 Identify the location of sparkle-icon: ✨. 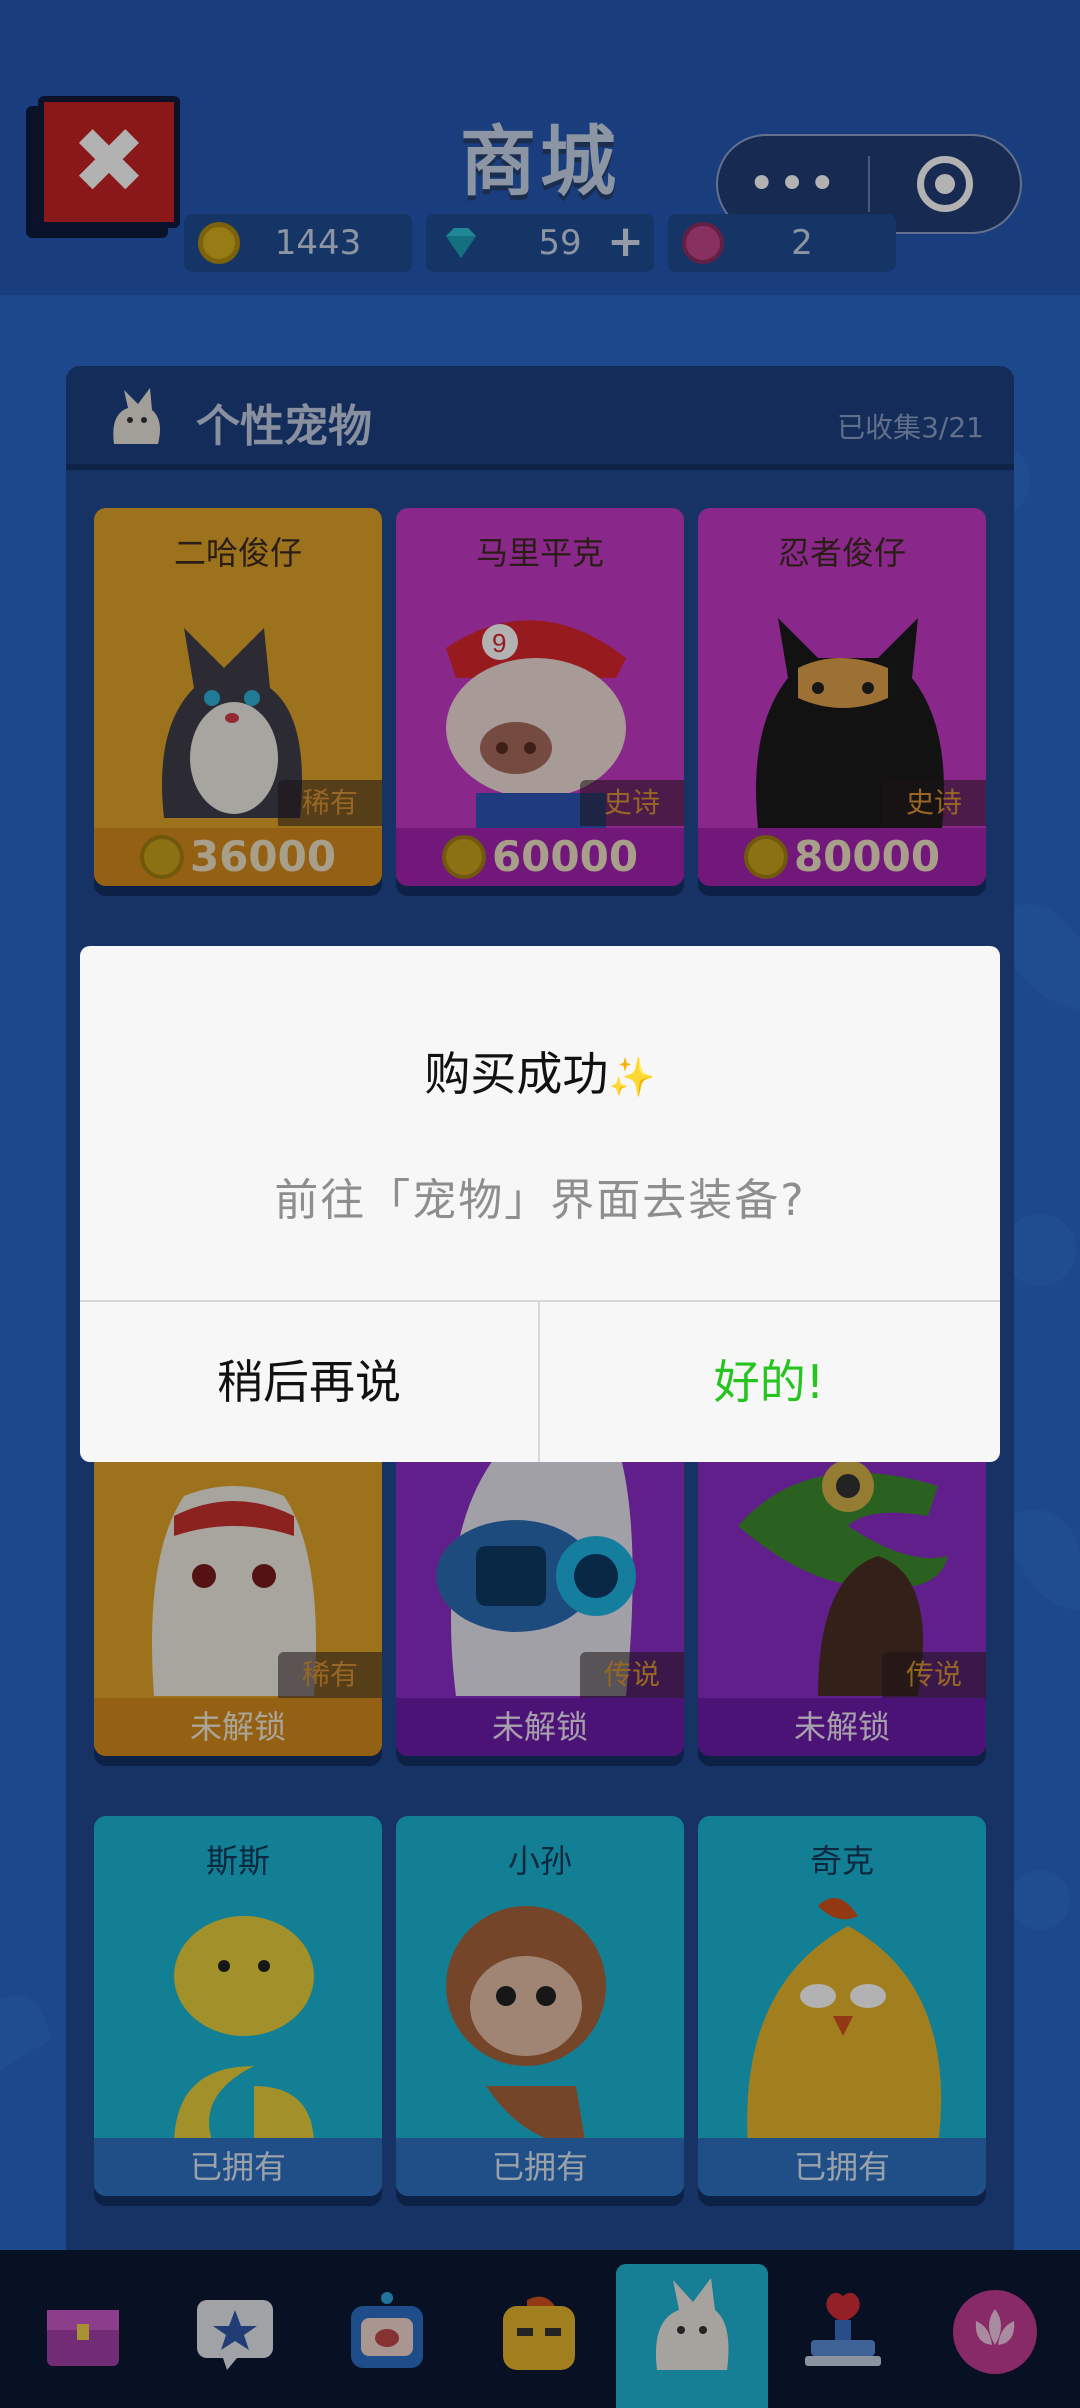
(632, 1077).